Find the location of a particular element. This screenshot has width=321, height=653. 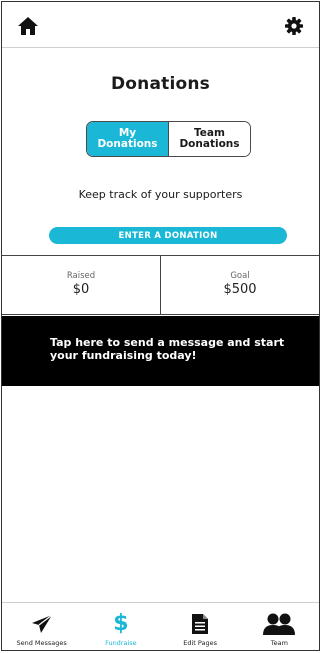

enter-donation-button: ENTER A DONATION is located at coordinates (168, 235).